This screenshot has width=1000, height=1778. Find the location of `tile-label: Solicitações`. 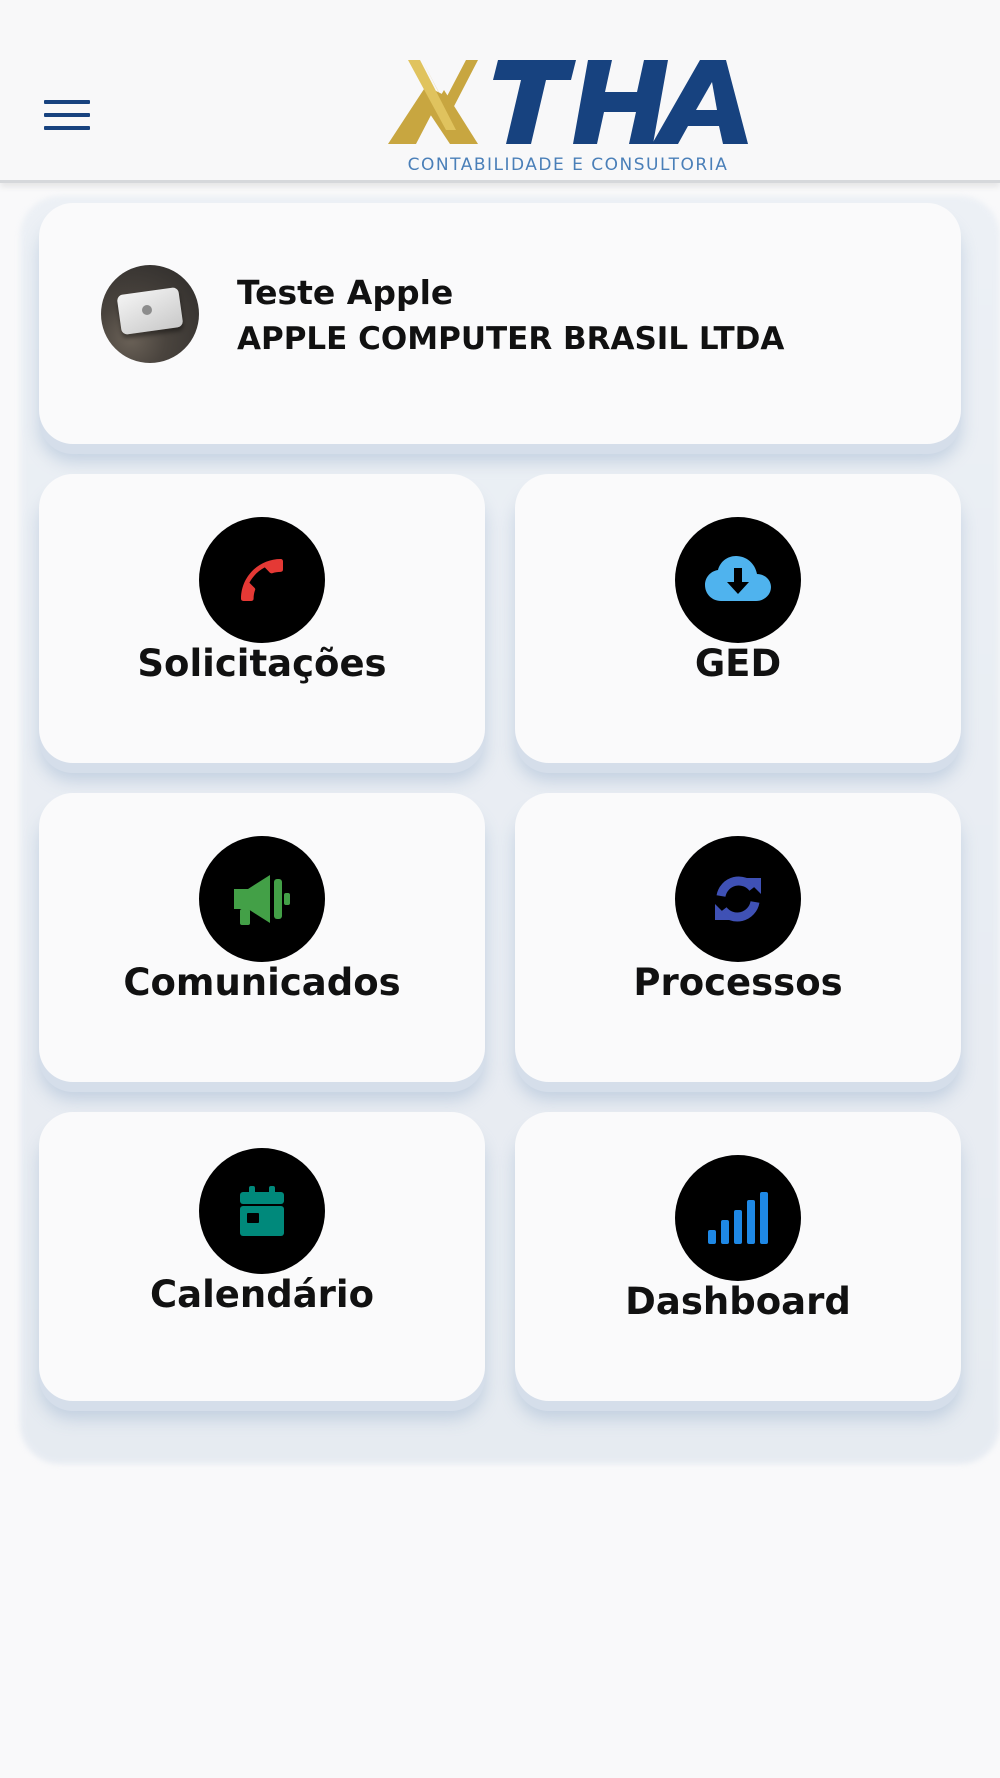

tile-label: Solicitações is located at coordinates (262, 663).